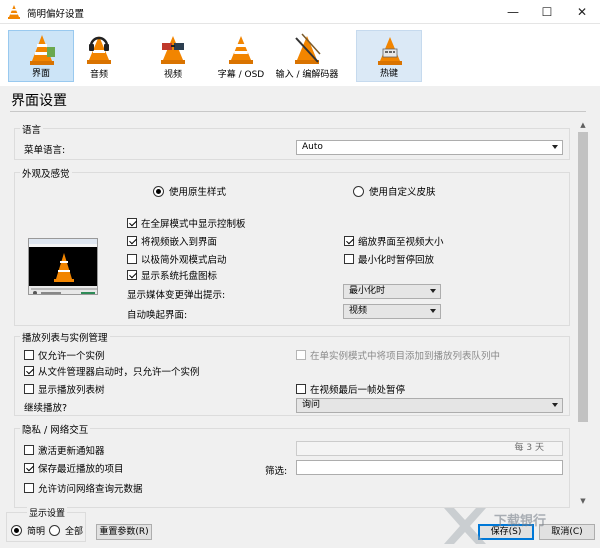 This screenshot has height=548, width=600. I want to click on scroll-up-icon: ▲, so click(583, 125).